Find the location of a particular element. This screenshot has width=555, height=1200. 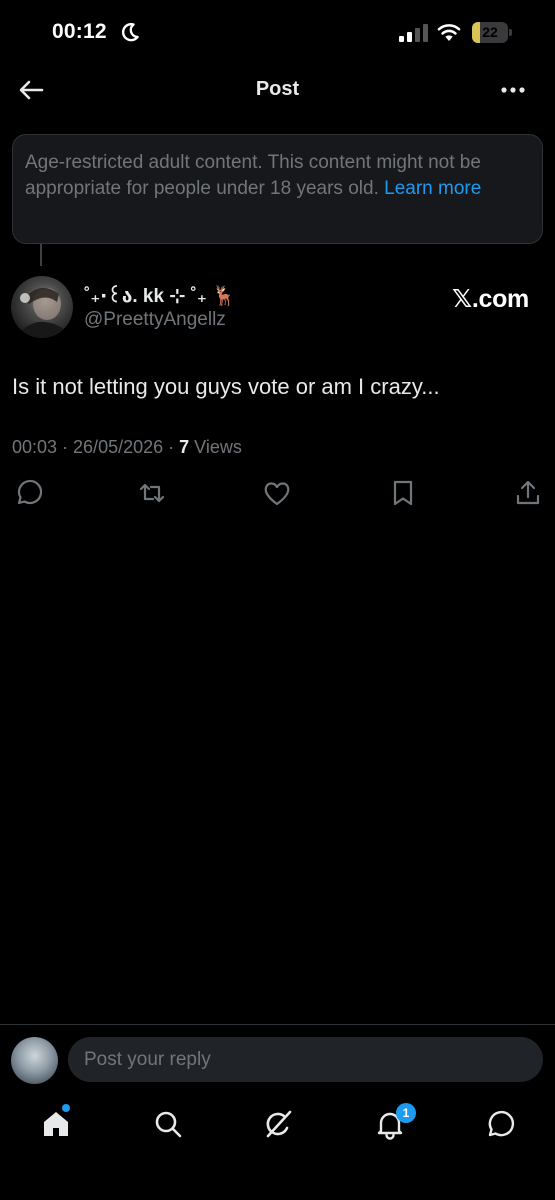

status-bar: 00:12 22 is located at coordinates (277, 33).